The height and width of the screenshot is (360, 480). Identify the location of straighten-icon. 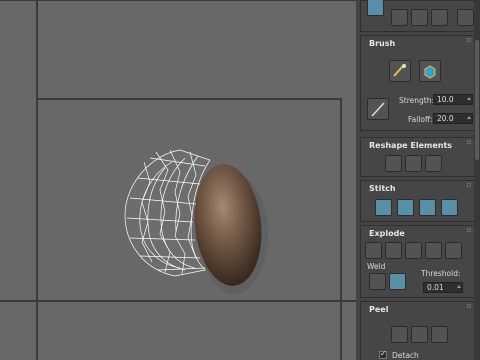
(393, 163).